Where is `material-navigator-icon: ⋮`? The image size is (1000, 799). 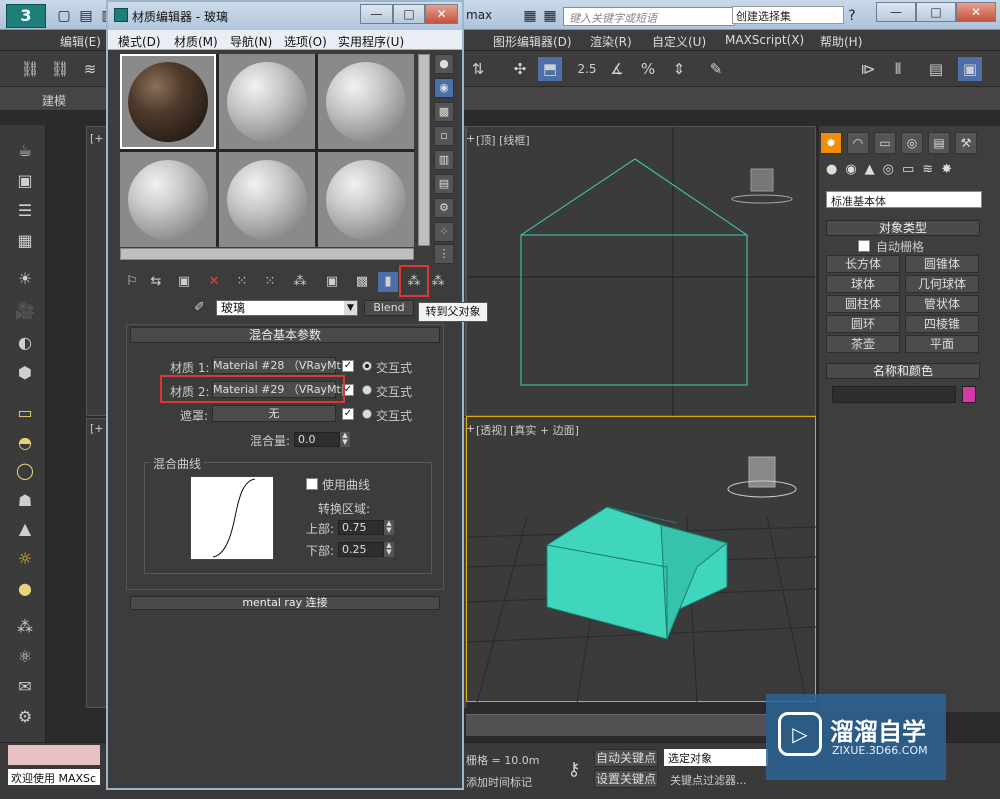
material-navigator-icon: ⋮ is located at coordinates (444, 254).